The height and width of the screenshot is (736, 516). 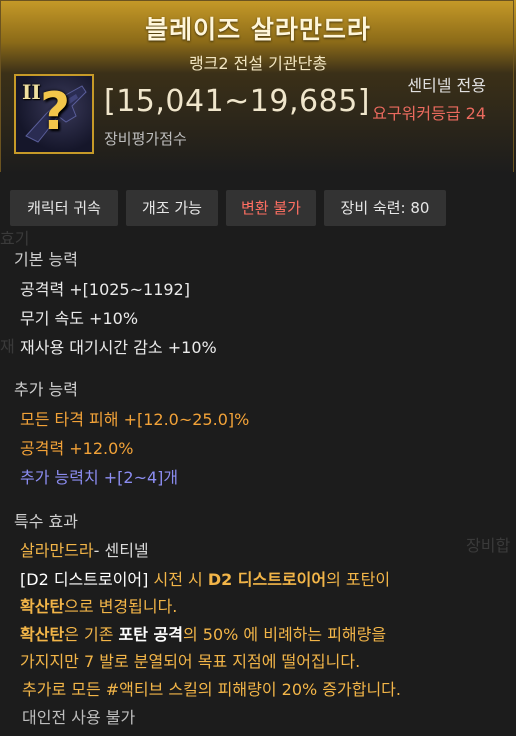 What do you see at coordinates (258, 63) in the screenshot?
I see `item-rank-type: 랭크2 전설 기관단총` at bounding box center [258, 63].